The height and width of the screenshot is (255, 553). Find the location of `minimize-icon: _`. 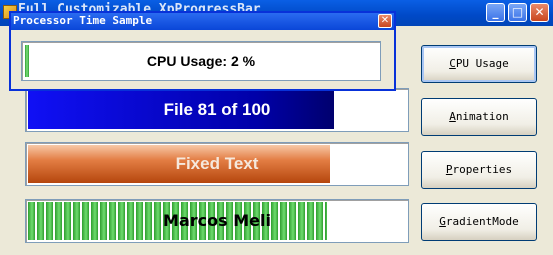

minimize-icon: _ is located at coordinates (495, 12).